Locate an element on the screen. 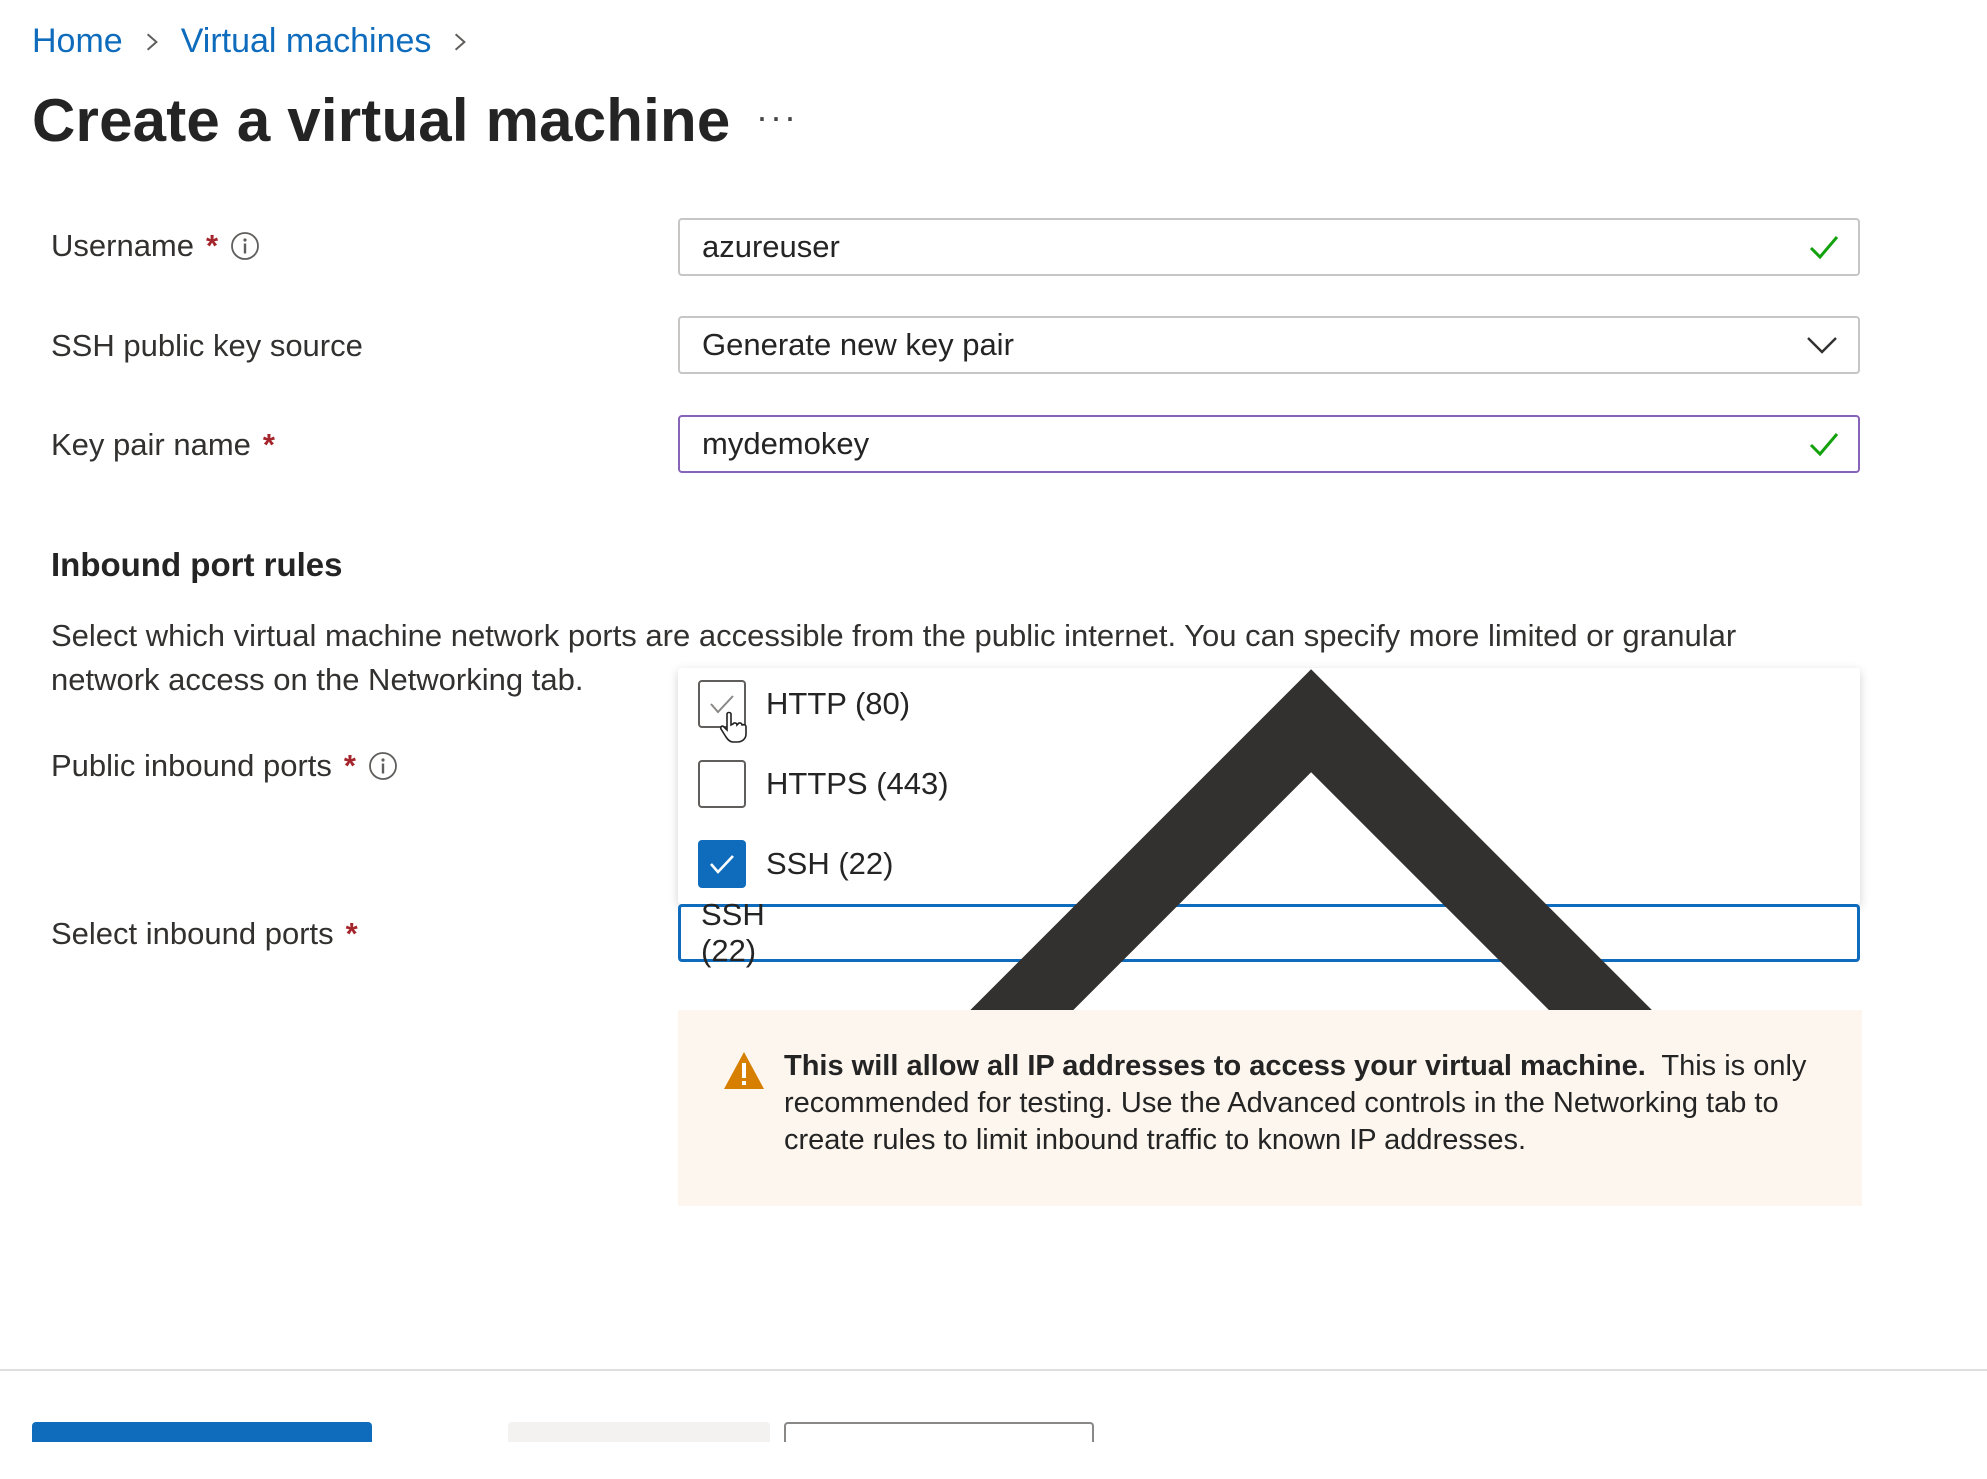 This screenshot has height=1479, width=1987. primary-button is located at coordinates (202, 1432).